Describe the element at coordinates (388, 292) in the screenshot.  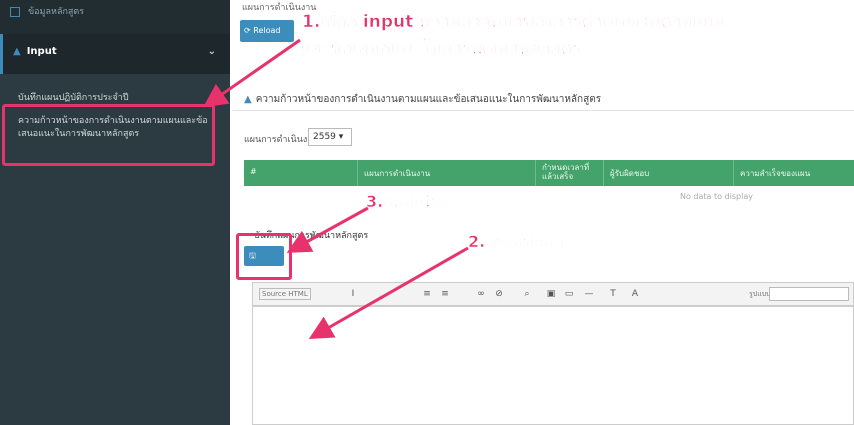
I see `arrow-to-editor` at that location.